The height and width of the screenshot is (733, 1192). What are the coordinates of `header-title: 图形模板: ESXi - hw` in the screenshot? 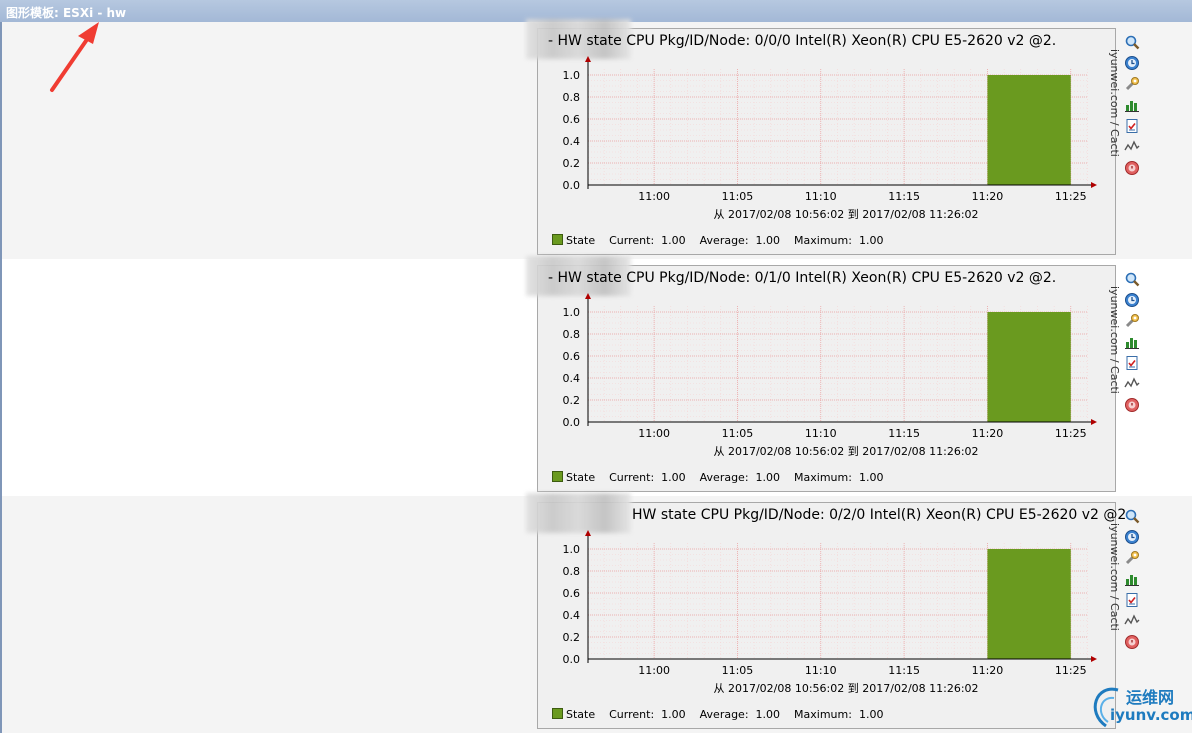 It's located at (66, 13).